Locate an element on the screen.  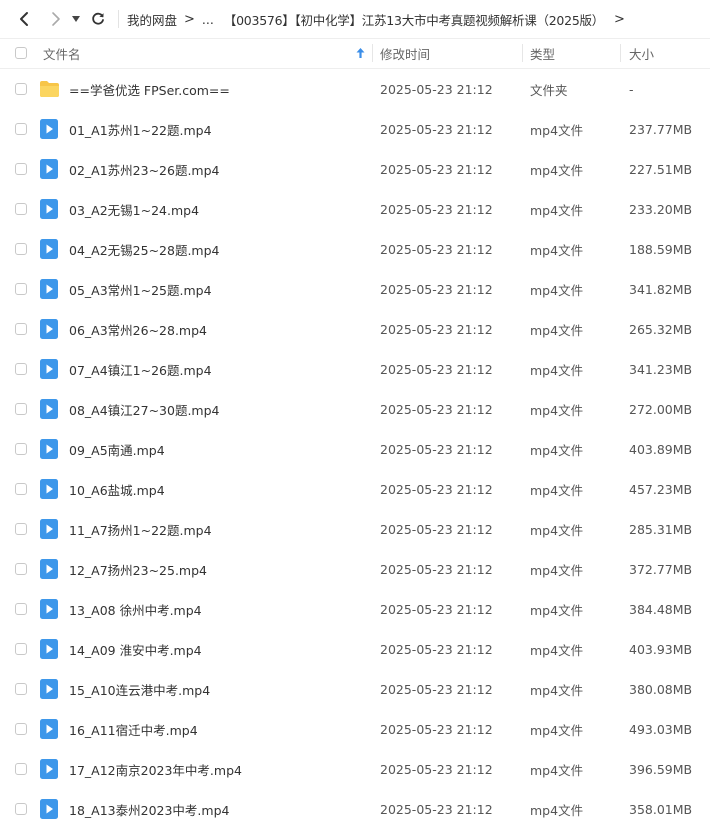
folder-row: ==学爸优选 FPSer.com== 2025-05-23 21:12 文件夹 - is located at coordinates (355, 89).